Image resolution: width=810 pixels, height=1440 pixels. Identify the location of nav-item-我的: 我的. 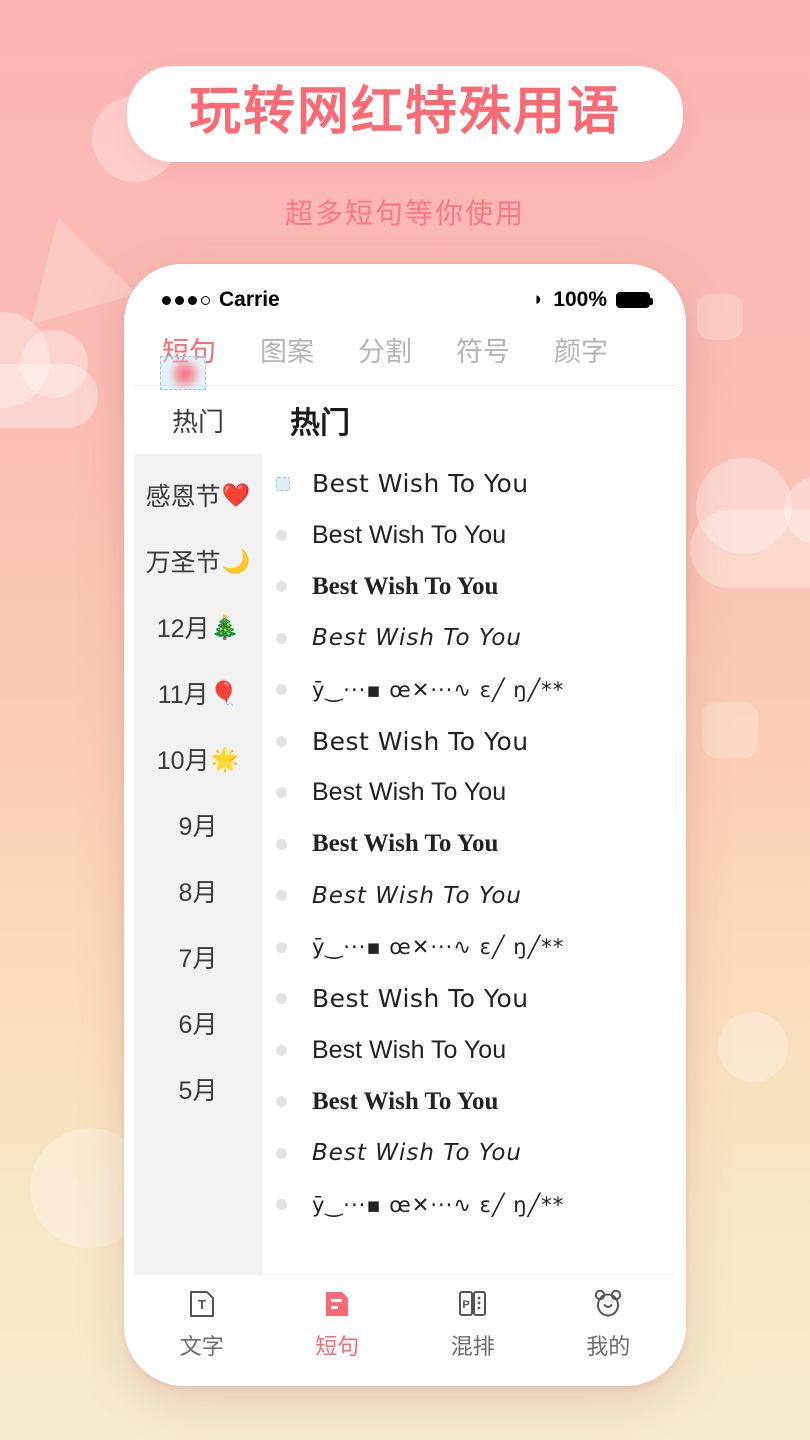
(609, 1323).